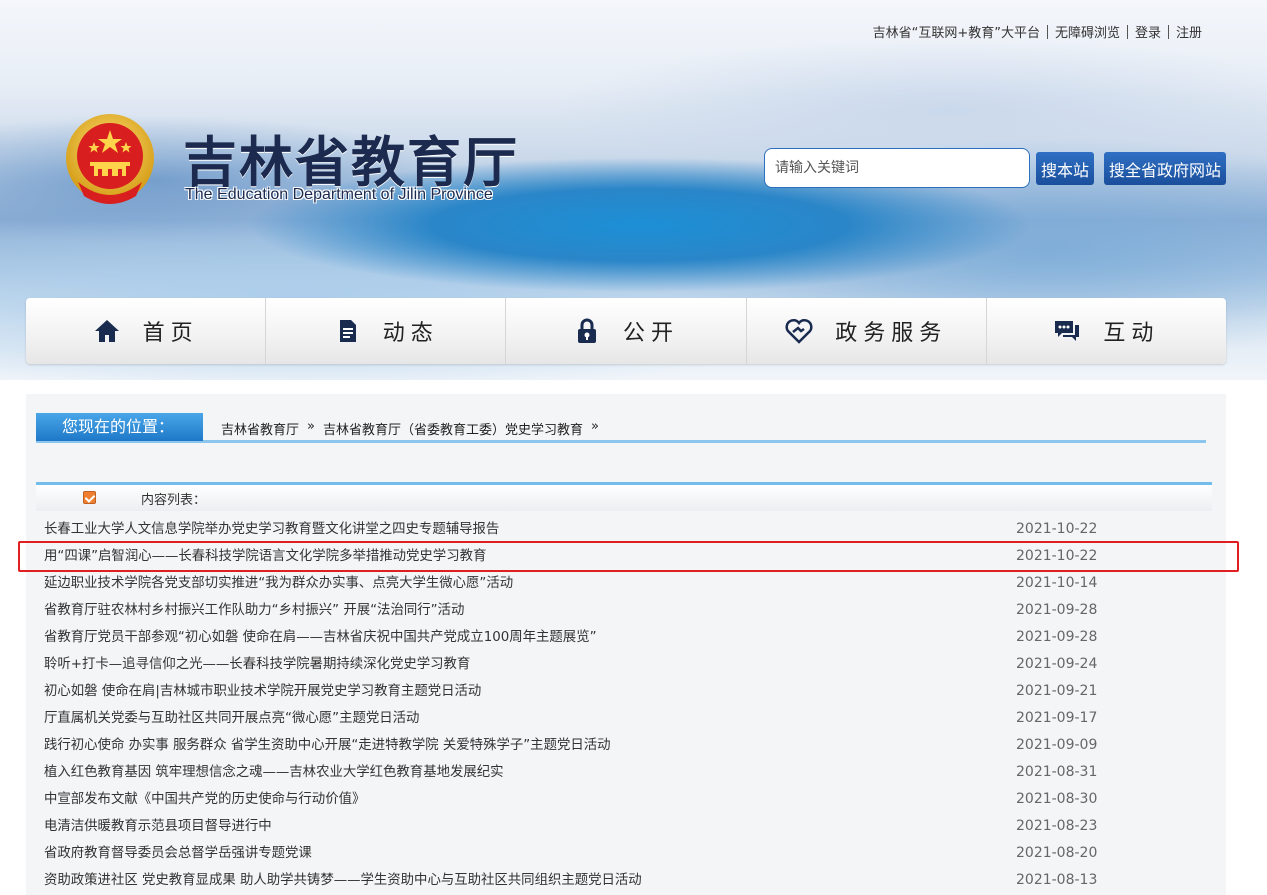 Image resolution: width=1267 pixels, height=895 pixels. Describe the element at coordinates (621, 428) in the screenshot. I see `breadcrumb-bar: 您现在的位置： 吉林省教育厅 » 吉林省教育厅（省委教育工委）党史学习教育 »` at that location.